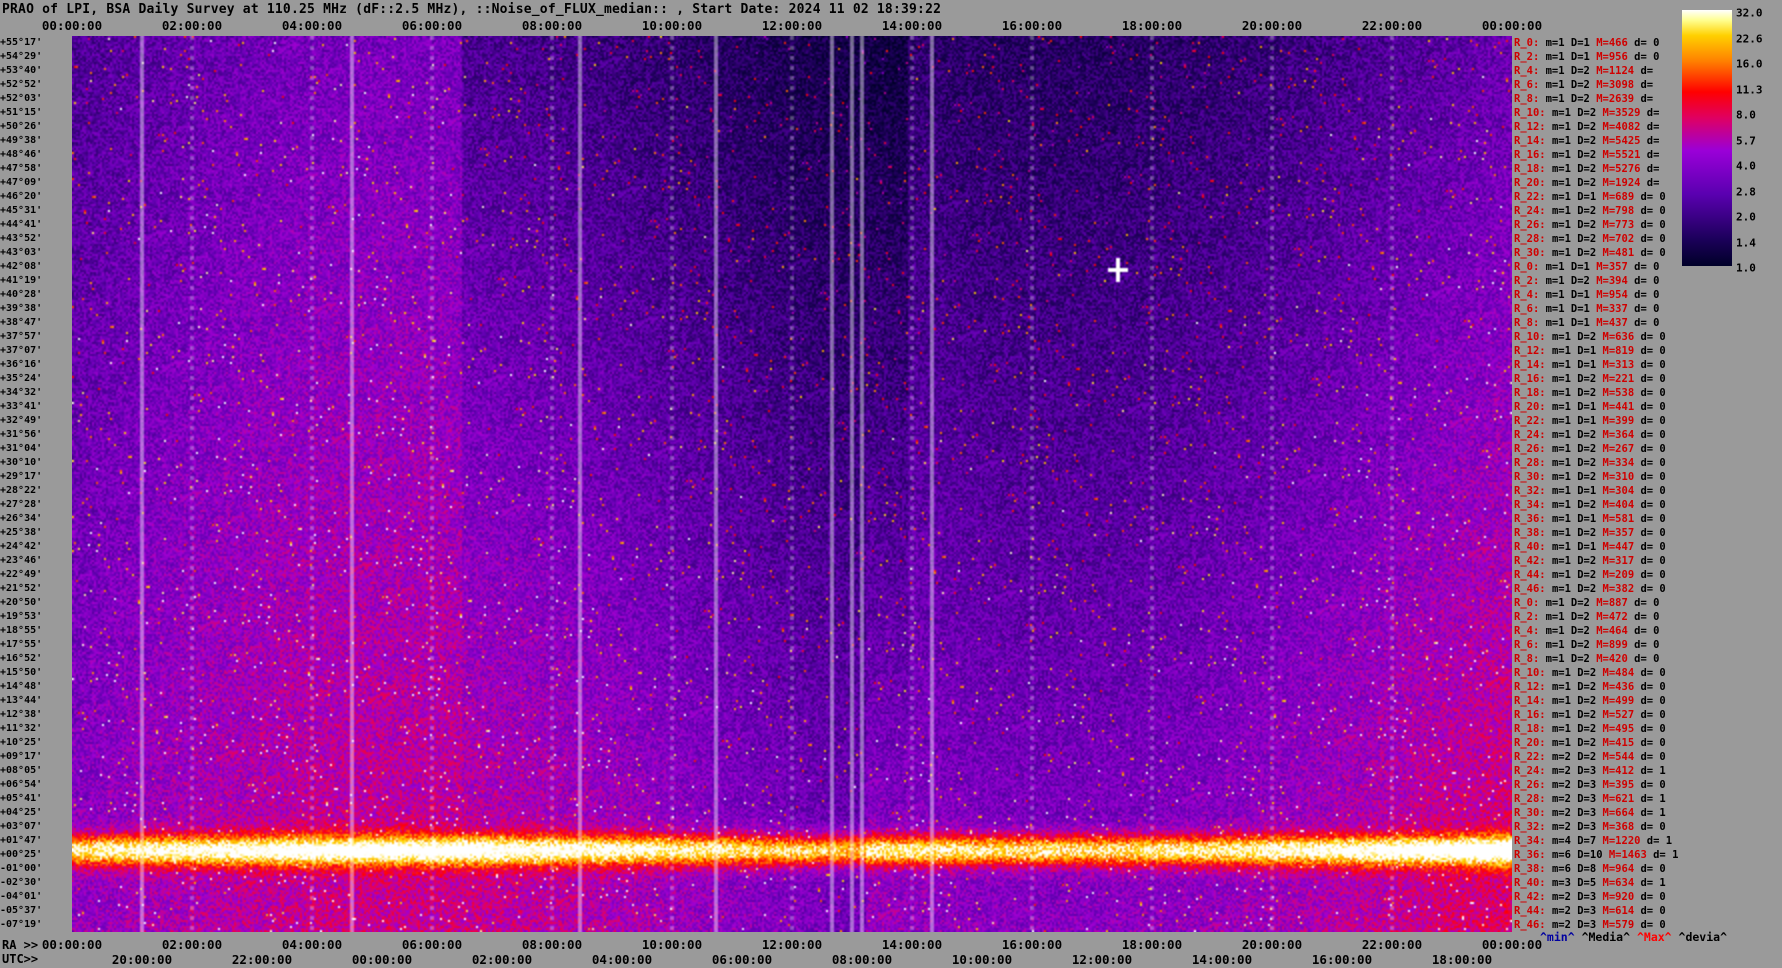 This screenshot has height=968, width=1782. Describe the element at coordinates (21, 154) in the screenshot. I see `declination-value: +48°46'` at that location.